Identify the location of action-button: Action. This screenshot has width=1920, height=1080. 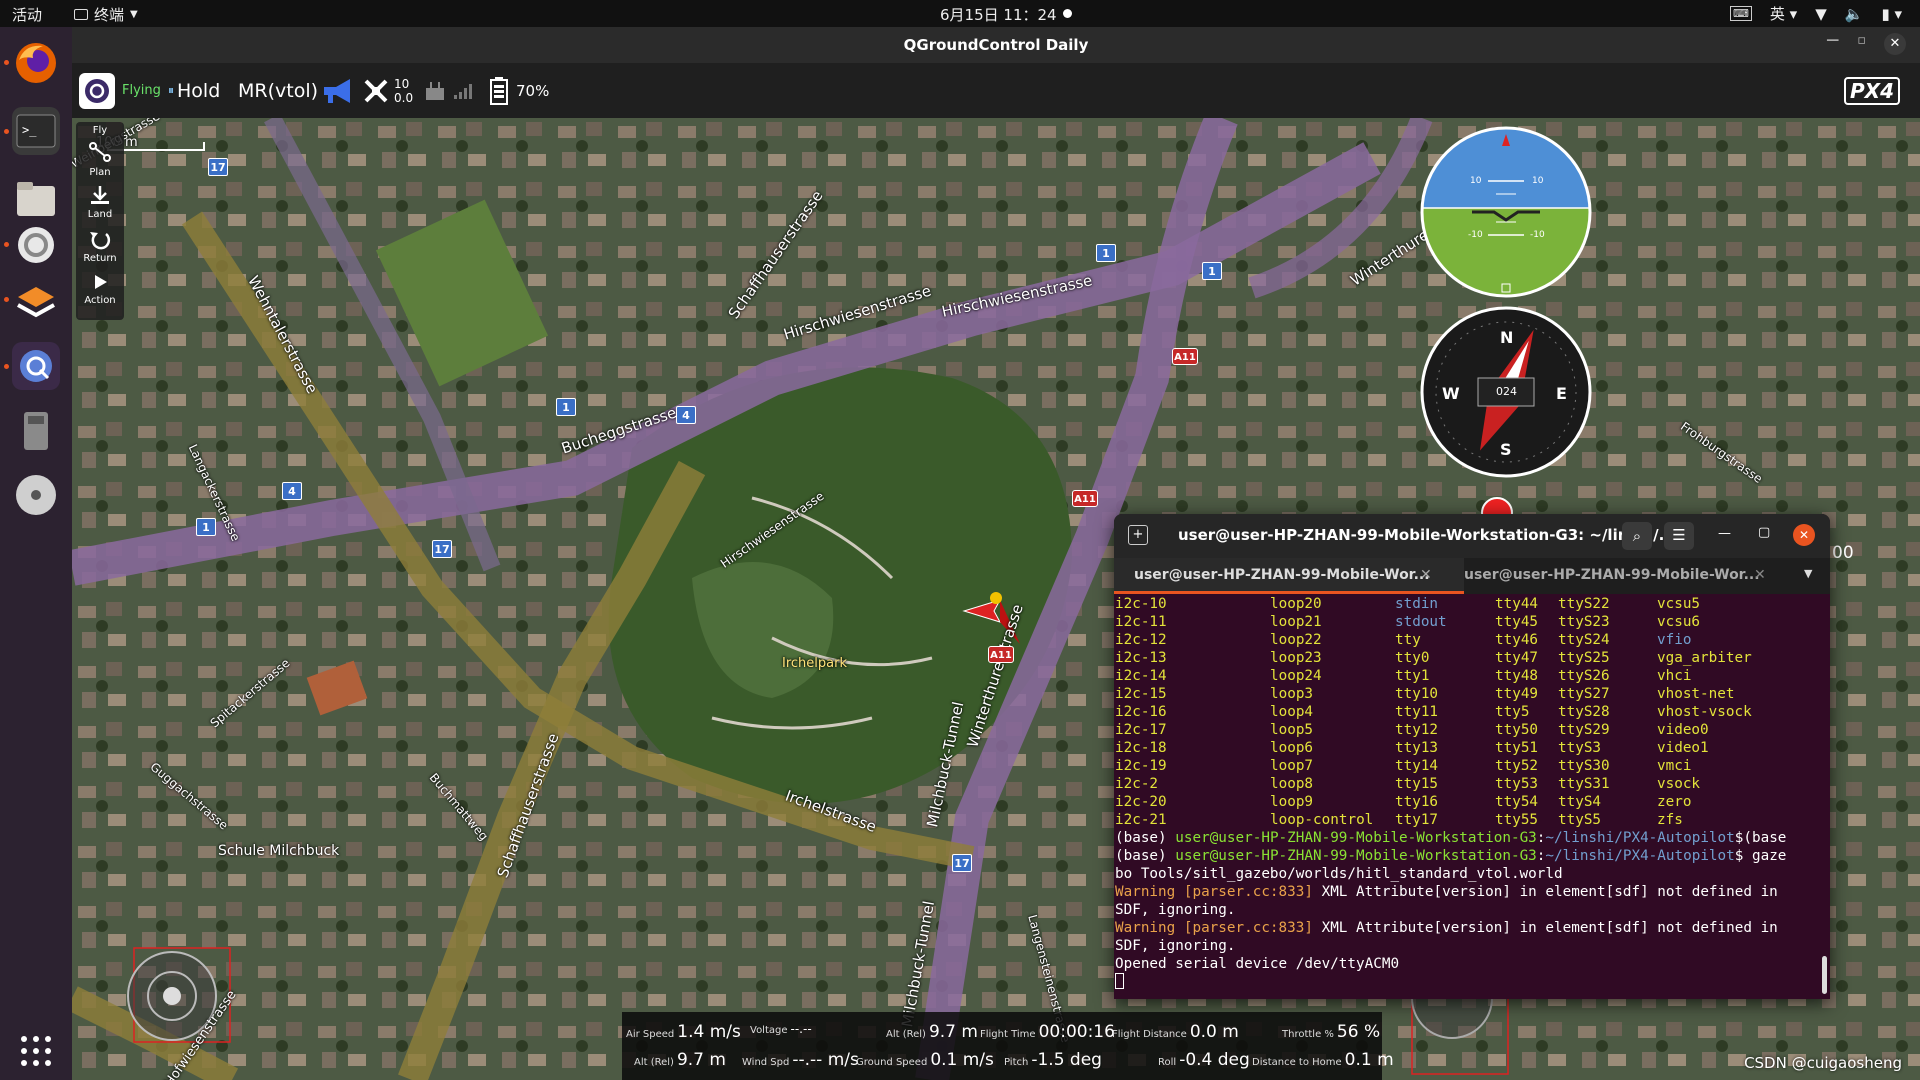
(100, 289).